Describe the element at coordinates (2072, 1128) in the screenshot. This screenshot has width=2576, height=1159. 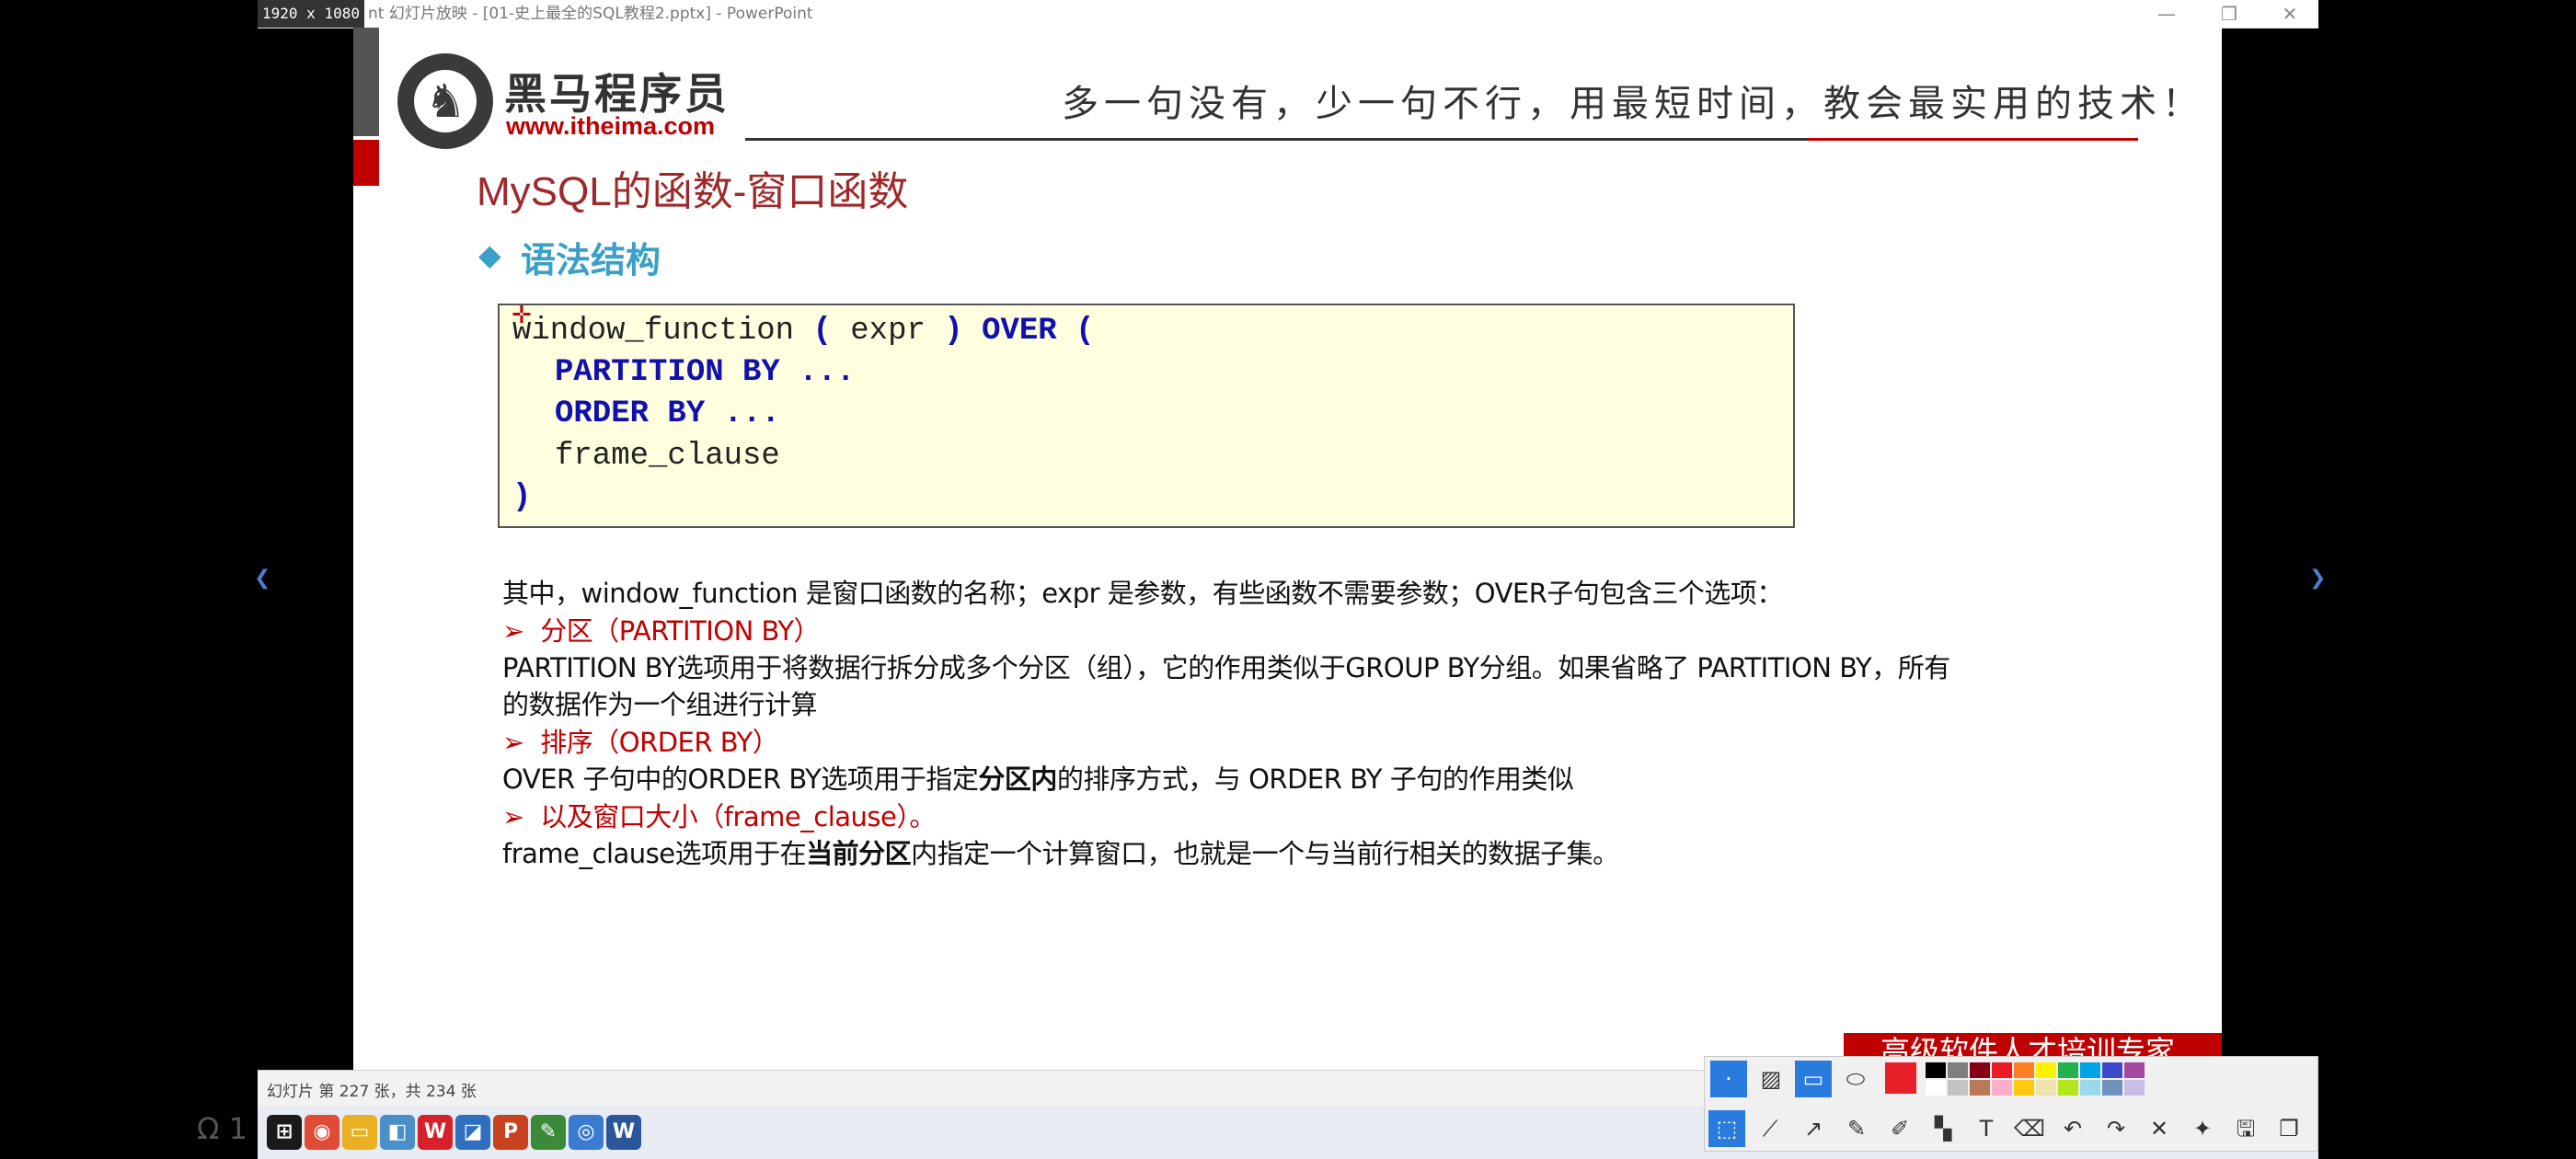
I see `undo-tool-icon: ↶` at that location.